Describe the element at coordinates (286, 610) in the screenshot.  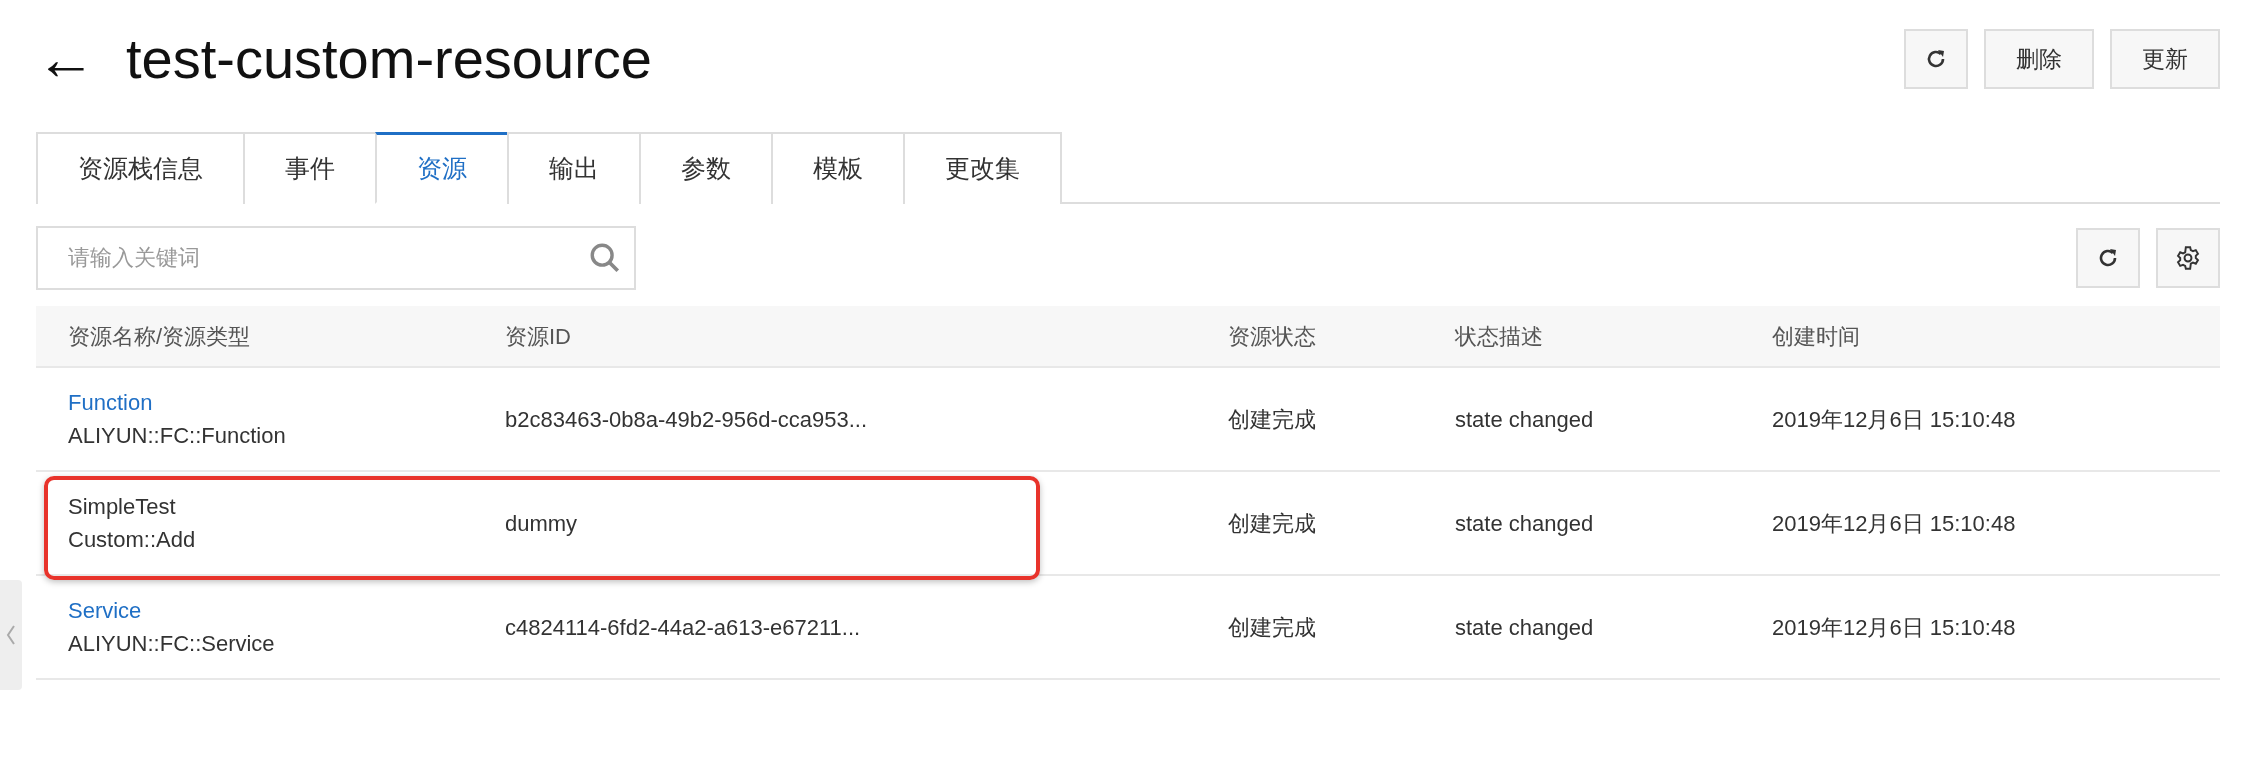
I see `resource-name-link: Service` at that location.